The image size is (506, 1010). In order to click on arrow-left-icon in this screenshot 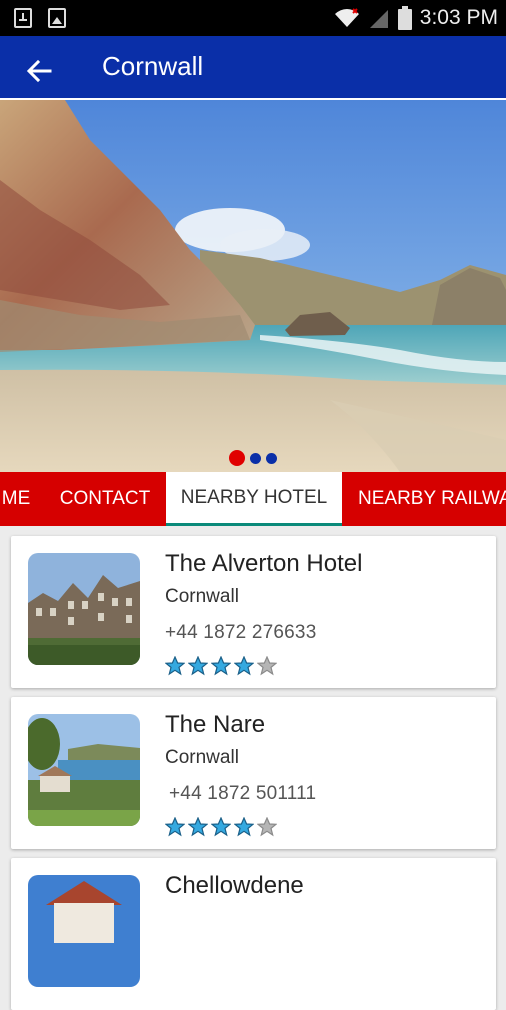, I will do `click(39, 71)`.